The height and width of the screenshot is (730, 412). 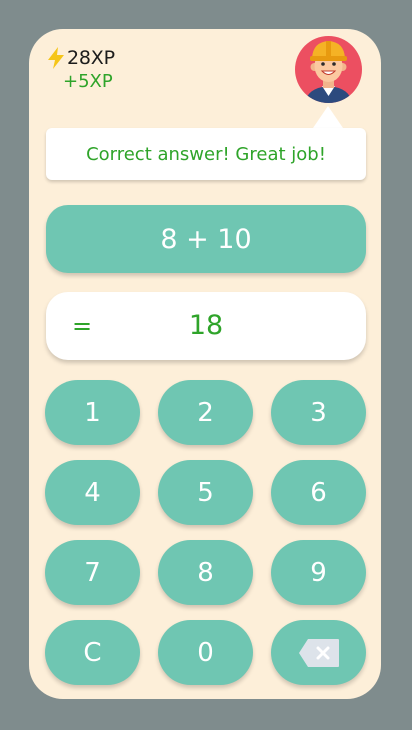 I want to click on xp-counter: 28XP, so click(x=81, y=58).